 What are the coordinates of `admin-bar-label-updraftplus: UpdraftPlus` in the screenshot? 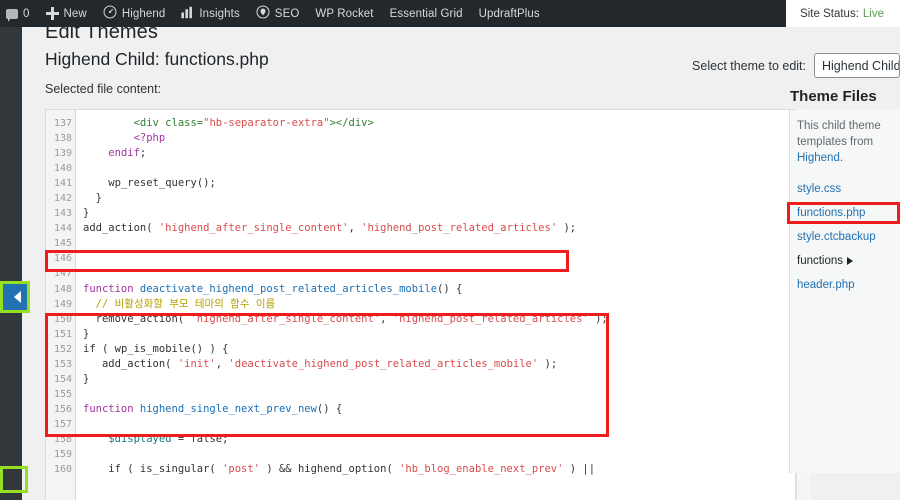 It's located at (509, 13).